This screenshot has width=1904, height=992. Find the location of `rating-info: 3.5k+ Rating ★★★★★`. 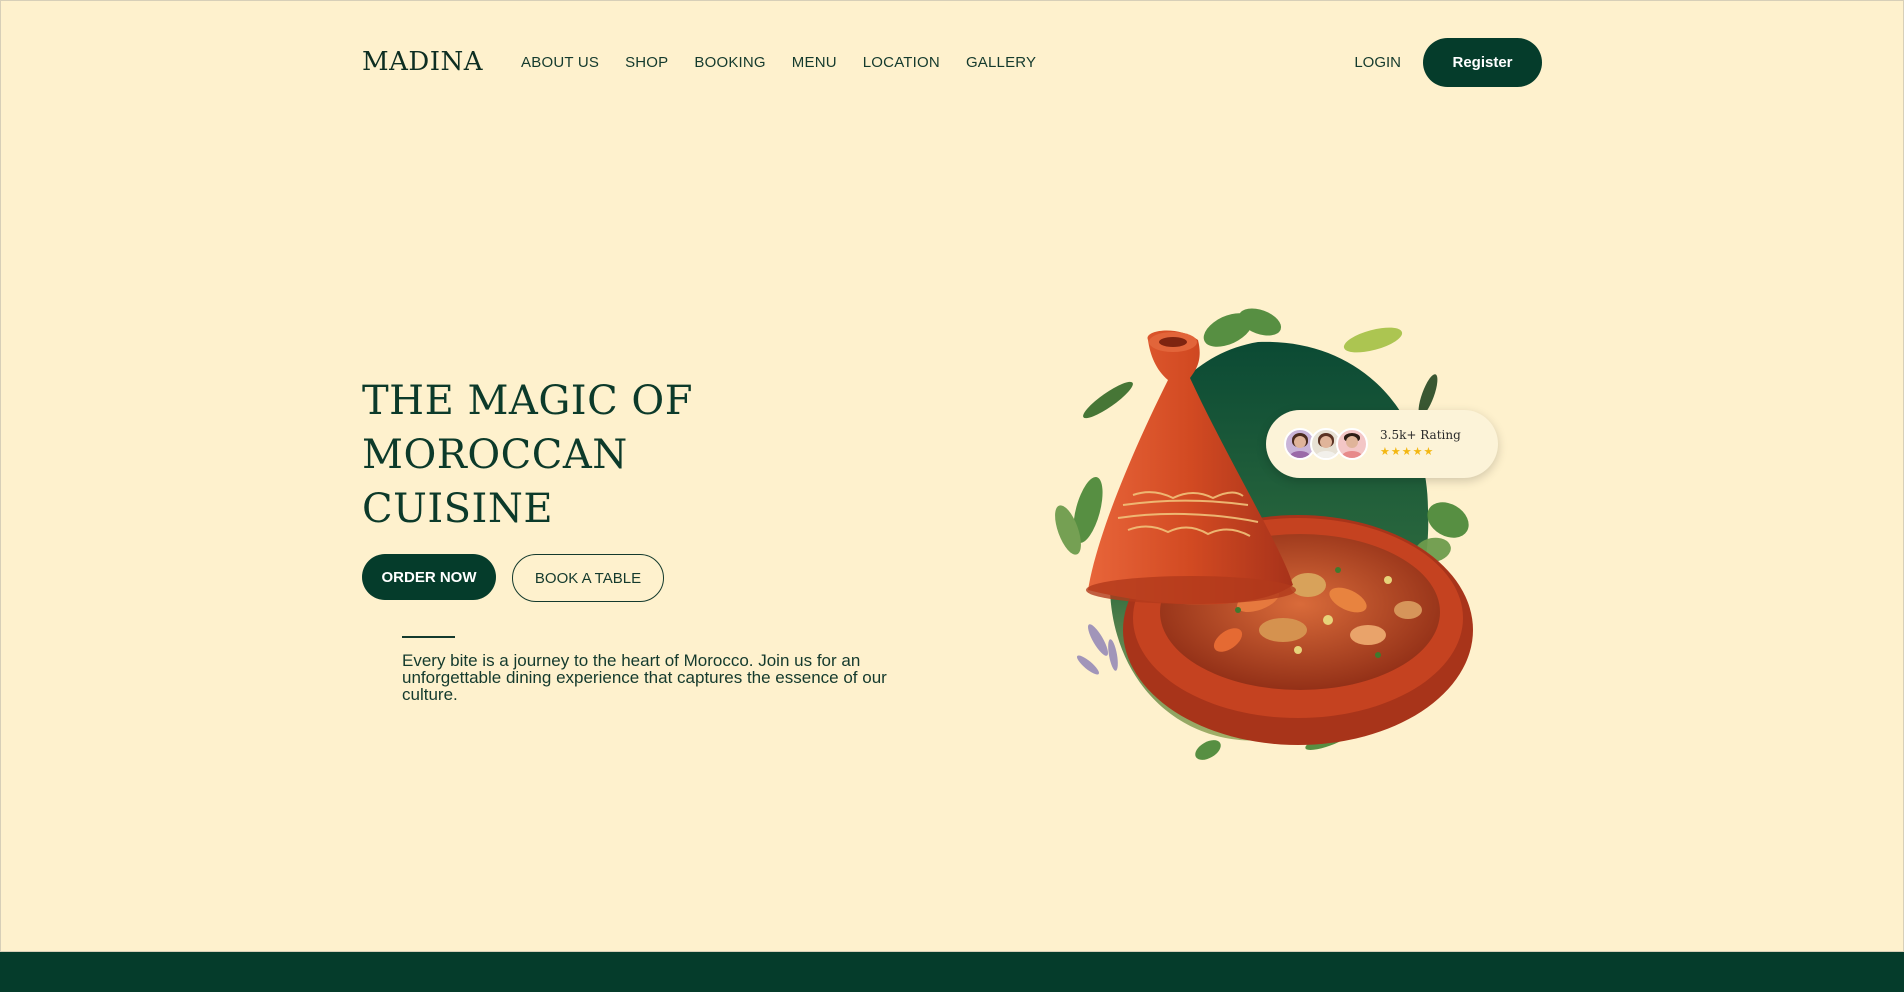

rating-info: 3.5k+ Rating ★★★★★ is located at coordinates (1420, 444).